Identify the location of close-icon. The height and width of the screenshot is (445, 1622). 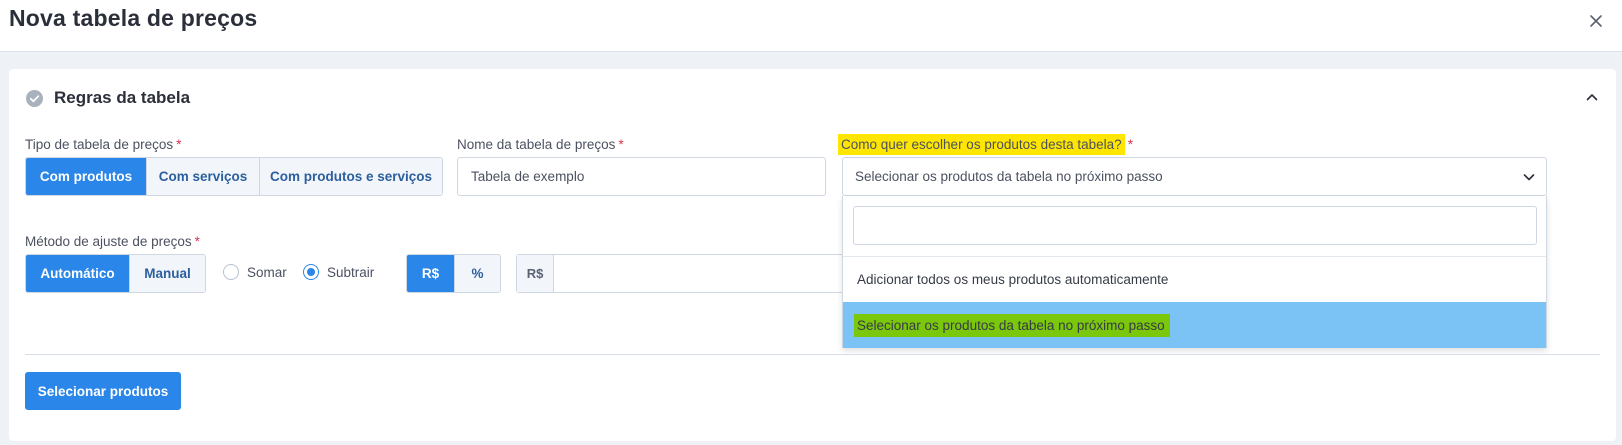
(1596, 21).